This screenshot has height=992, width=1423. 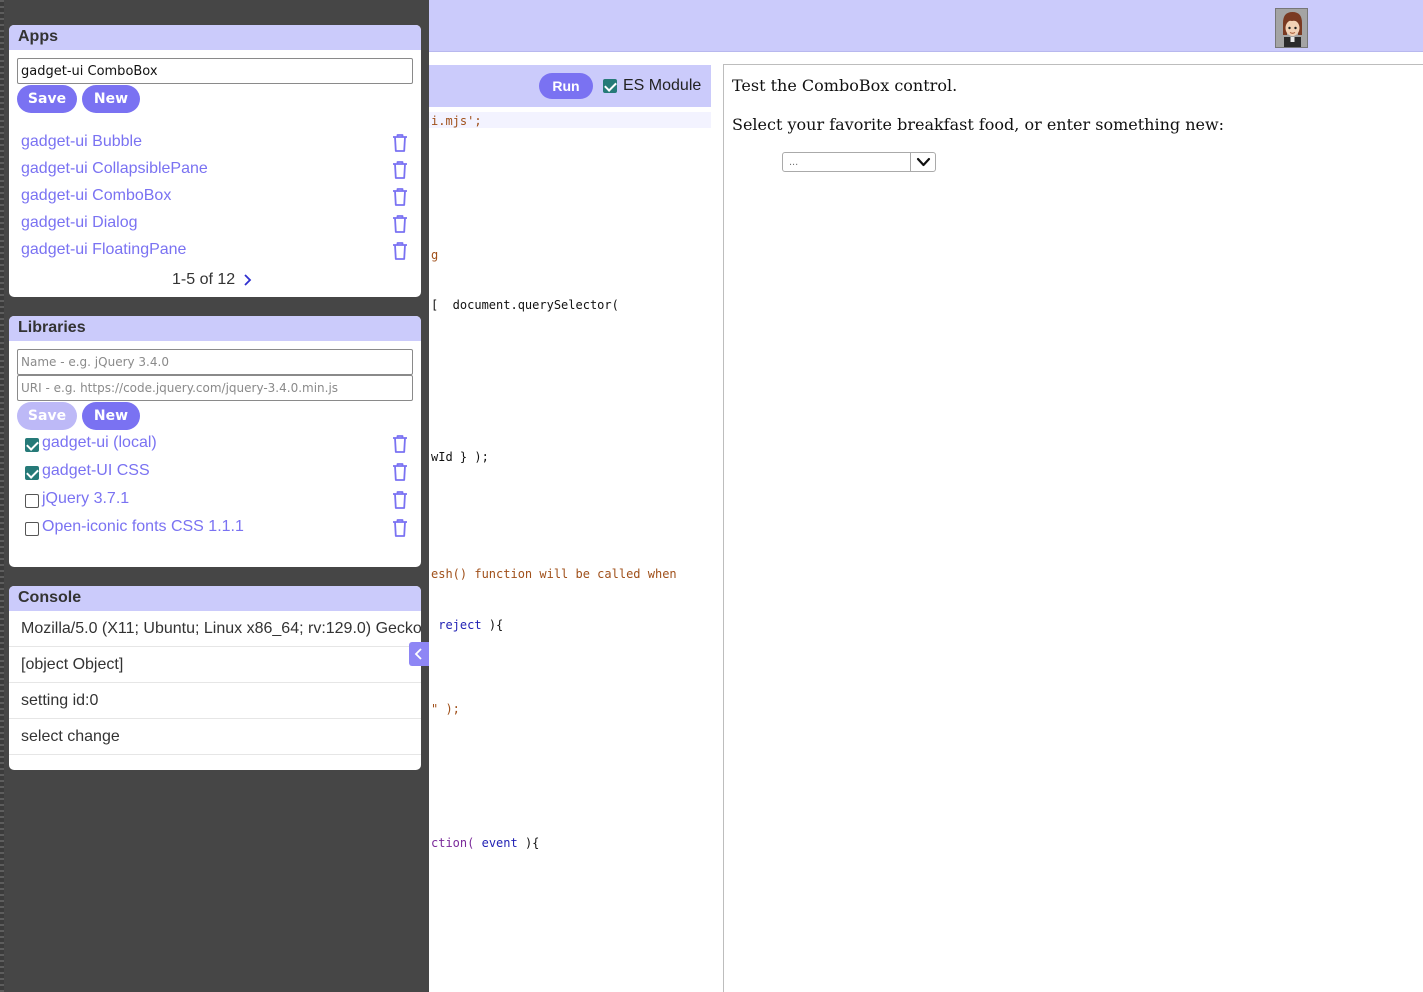 I want to click on library-save-button: Save, so click(x=47, y=416).